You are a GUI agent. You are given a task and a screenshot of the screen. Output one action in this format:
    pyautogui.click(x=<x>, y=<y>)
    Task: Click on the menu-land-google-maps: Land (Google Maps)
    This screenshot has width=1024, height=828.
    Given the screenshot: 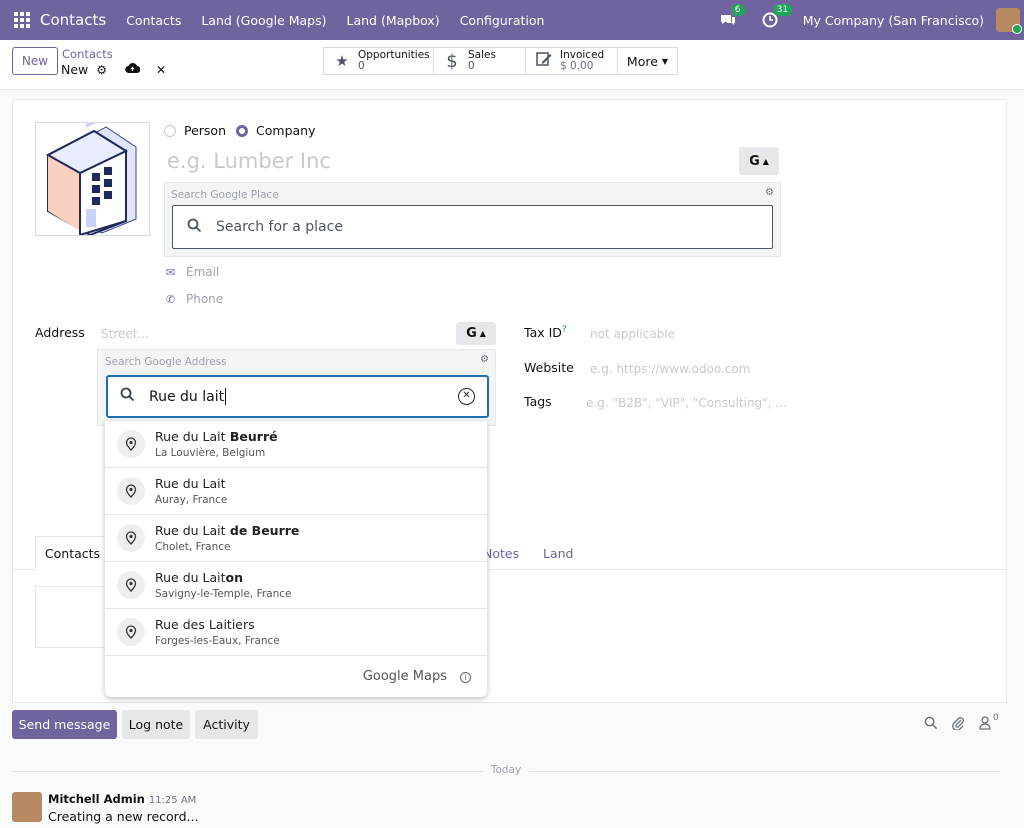 What is the action you would take?
    pyautogui.click(x=263, y=20)
    